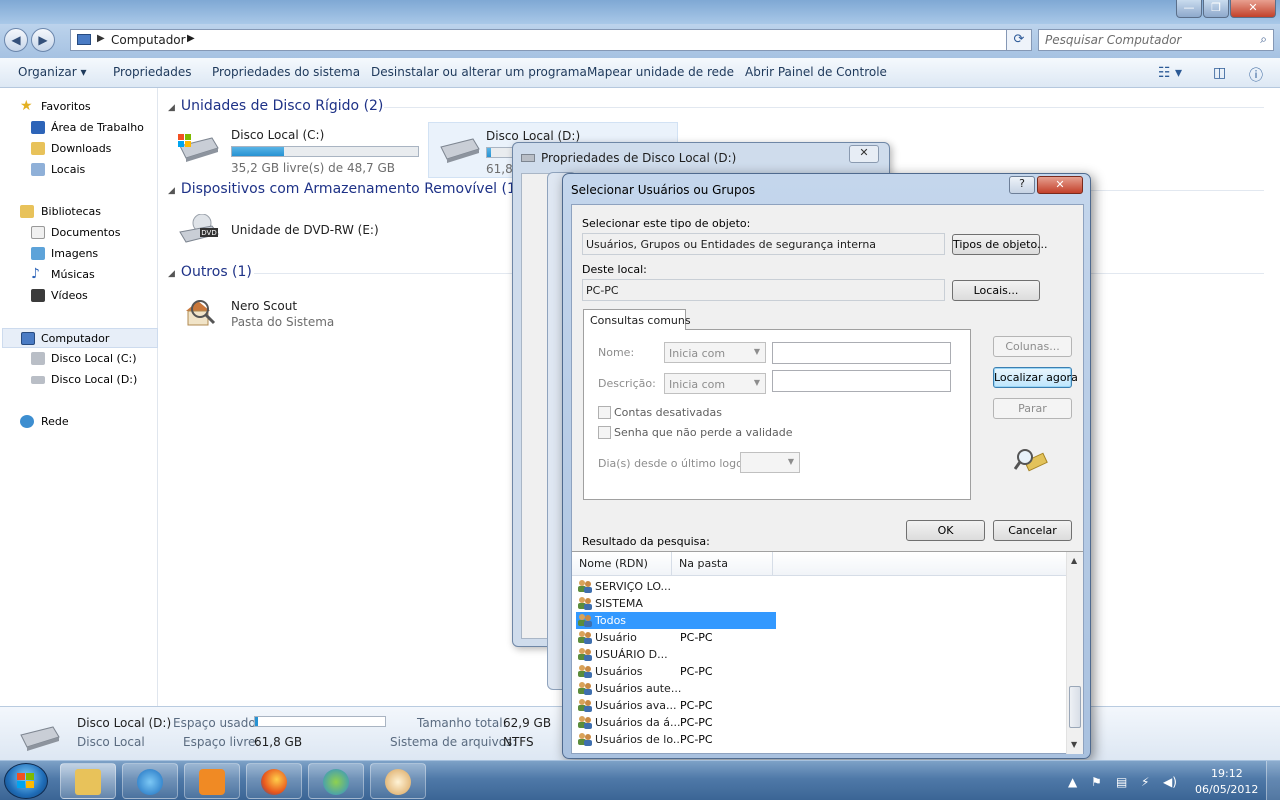 The width and height of the screenshot is (1280, 800). Describe the element at coordinates (78, 212) in the screenshot. I see `nav-libraries: Bibliotecas` at that location.